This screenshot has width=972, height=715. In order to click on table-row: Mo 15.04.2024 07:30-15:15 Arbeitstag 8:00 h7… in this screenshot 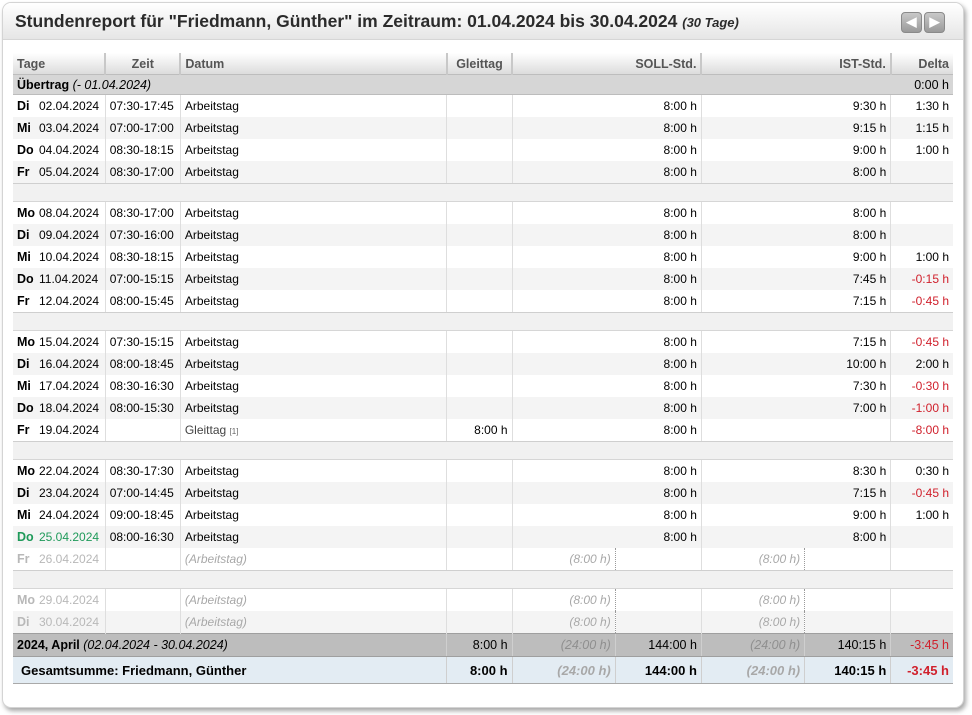, I will do `click(483, 341)`.